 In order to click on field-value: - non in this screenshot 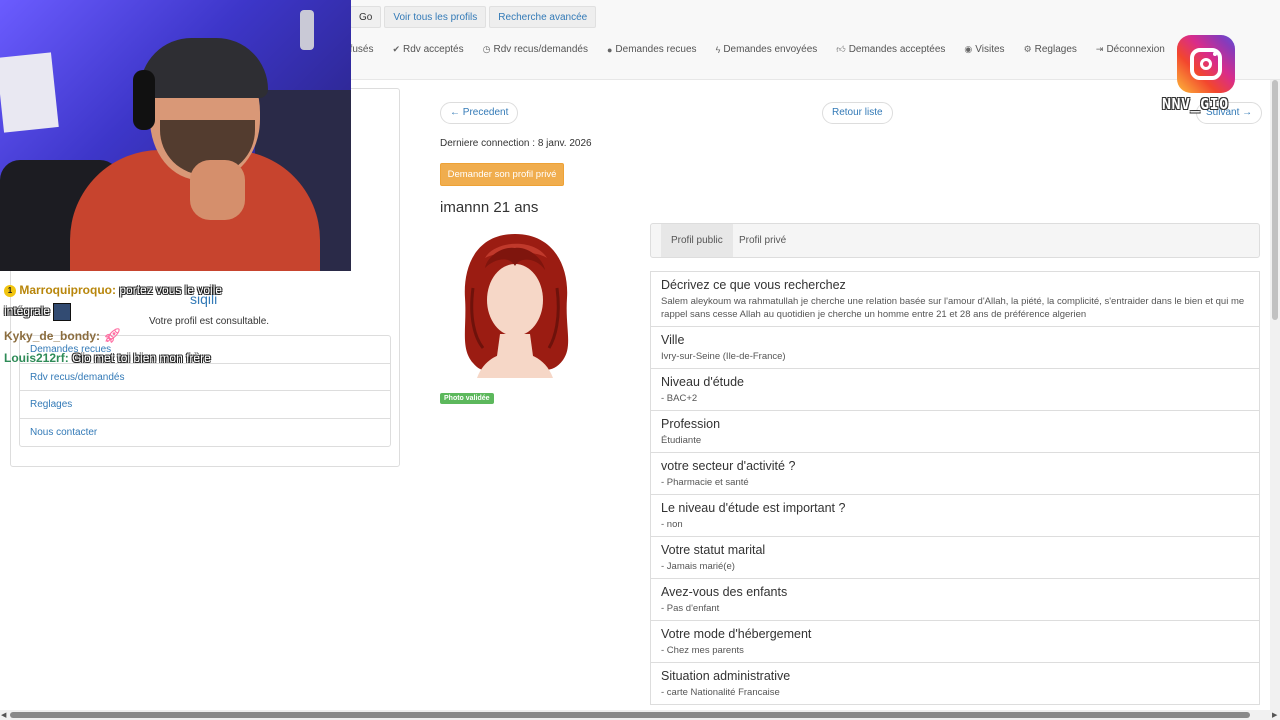, I will do `click(672, 524)`.